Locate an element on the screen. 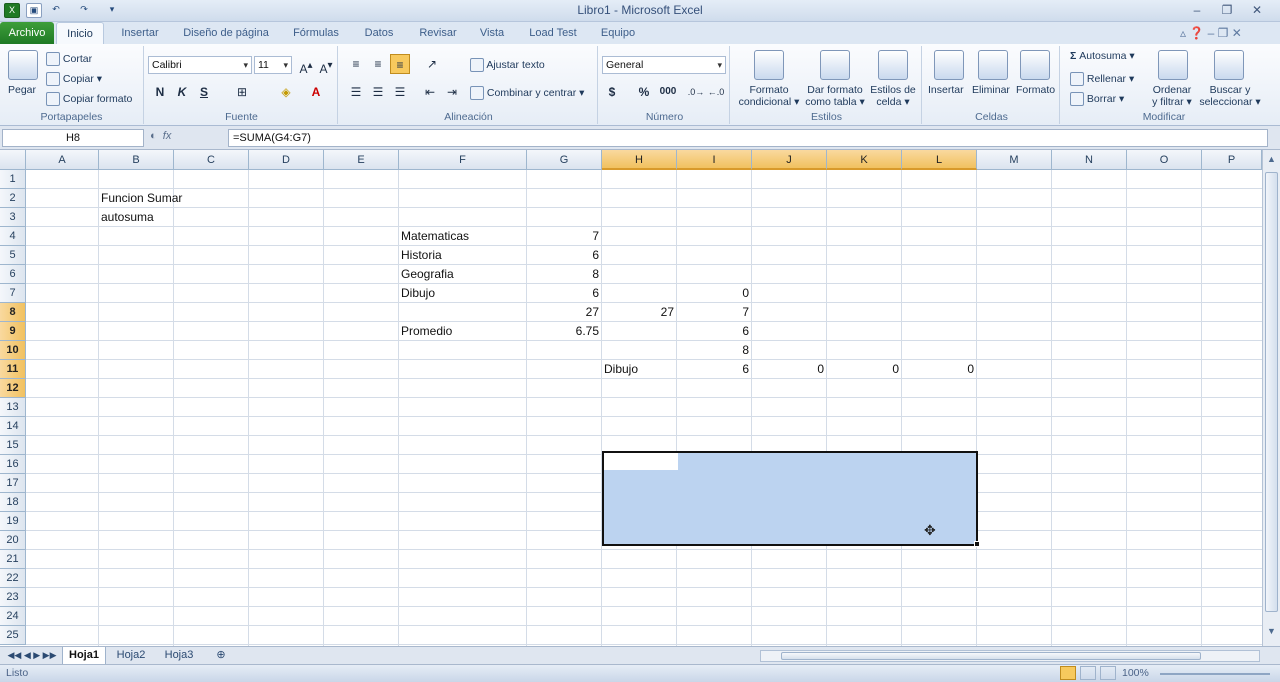 The width and height of the screenshot is (1280, 682). decrease-indent-icon: ⇤ is located at coordinates (430, 92).